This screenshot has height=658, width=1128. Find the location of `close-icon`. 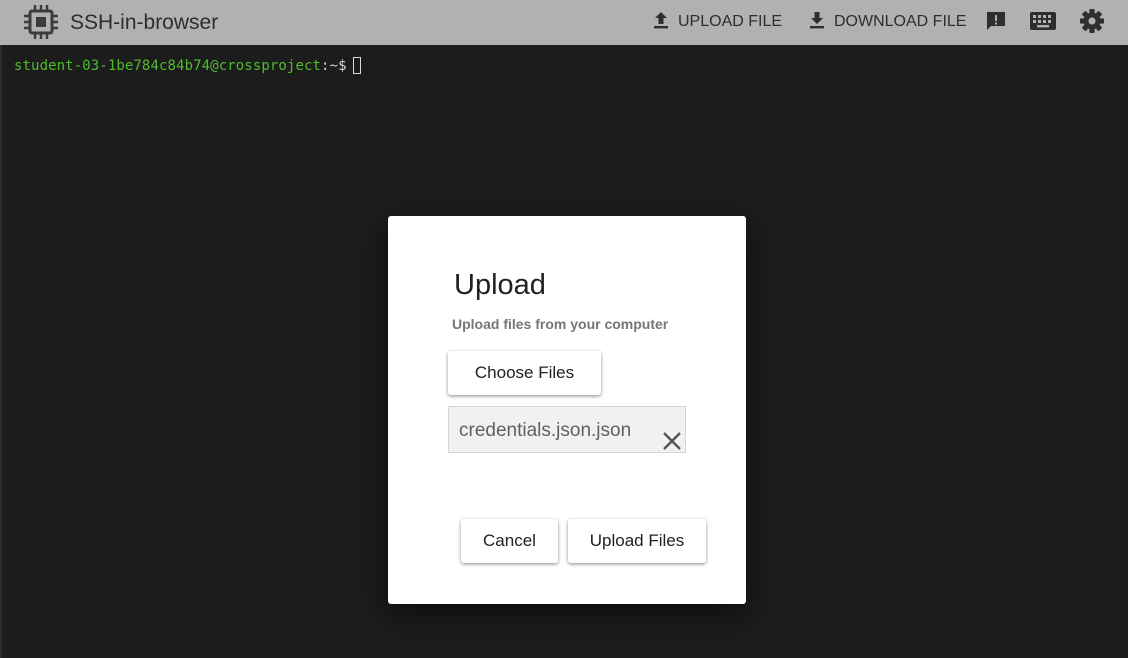

close-icon is located at coordinates (673, 442).